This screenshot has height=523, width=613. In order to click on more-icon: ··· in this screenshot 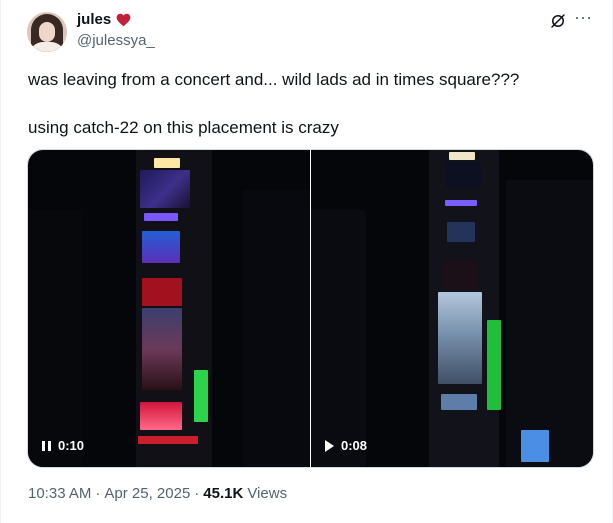, I will do `click(583, 18)`.